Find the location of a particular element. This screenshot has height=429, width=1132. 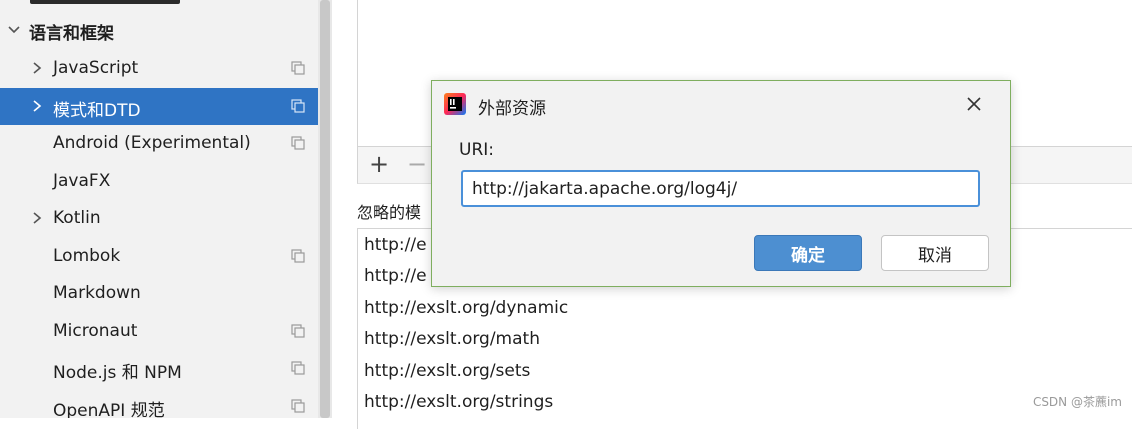

close-icon is located at coordinates (974, 104).